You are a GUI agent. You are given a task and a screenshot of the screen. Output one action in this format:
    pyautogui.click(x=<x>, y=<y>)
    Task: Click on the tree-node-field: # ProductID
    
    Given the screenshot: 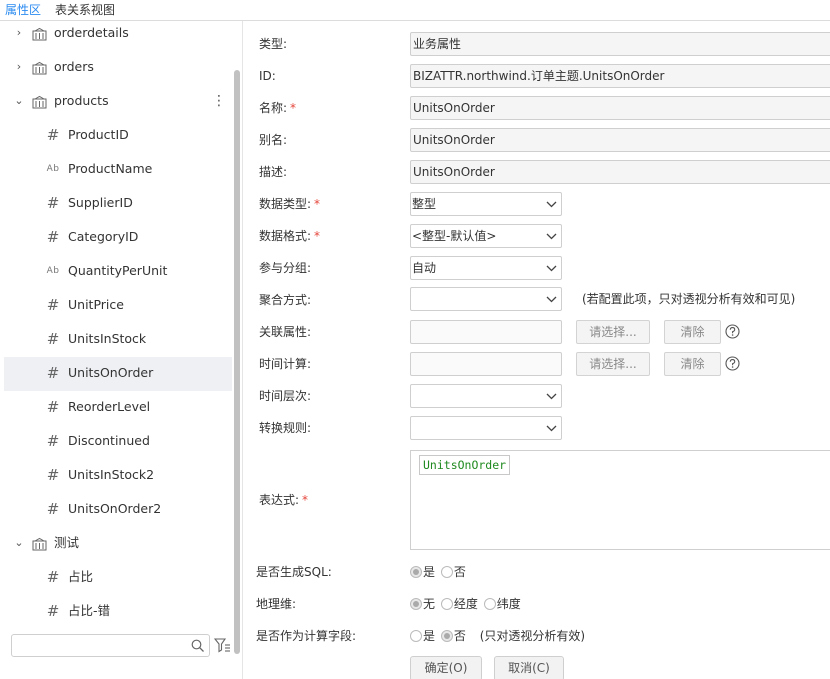 What is the action you would take?
    pyautogui.click(x=118, y=136)
    